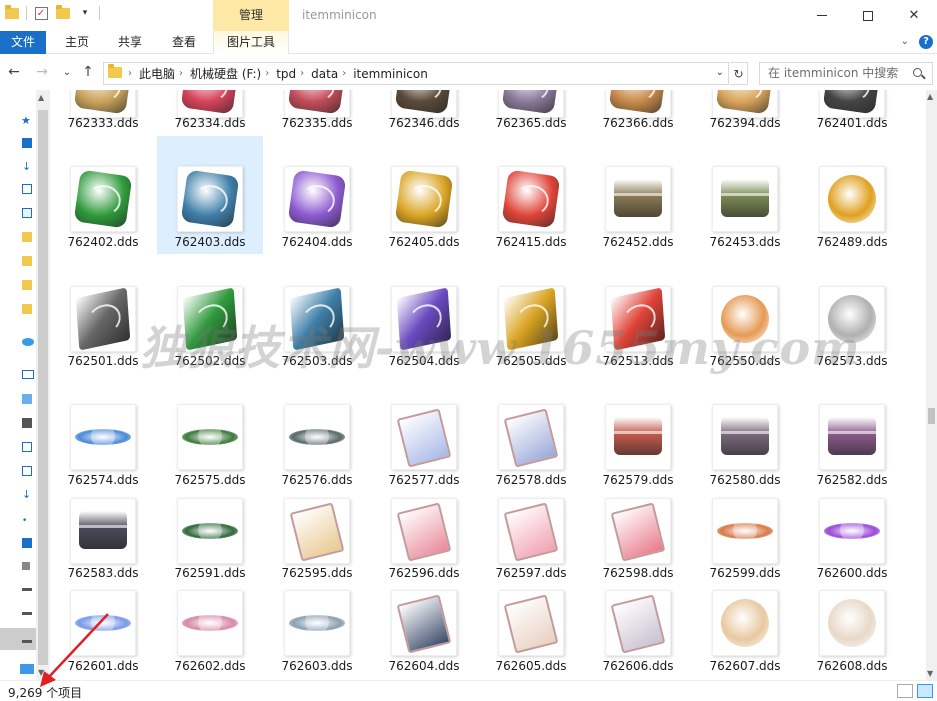  I want to click on videos-icon, so click(27, 423).